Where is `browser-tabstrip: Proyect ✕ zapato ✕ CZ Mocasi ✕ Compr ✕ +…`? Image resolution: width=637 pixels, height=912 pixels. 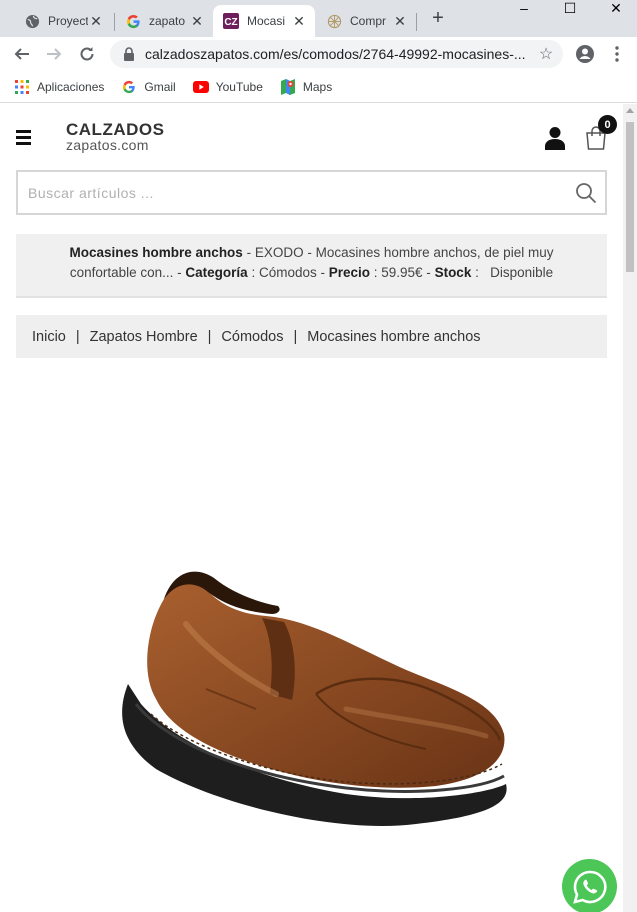
browser-tabstrip: Proyect ✕ zapato ✕ CZ Mocasi ✕ Compr ✕ +… is located at coordinates (318, 18).